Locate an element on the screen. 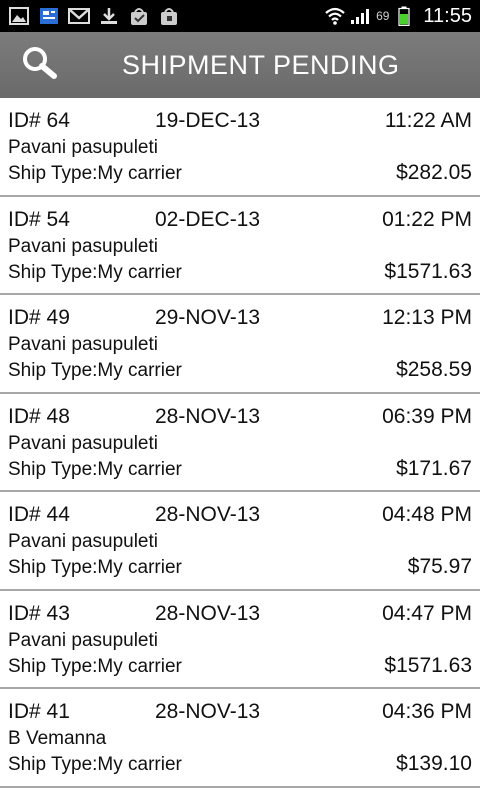 The width and height of the screenshot is (480, 800). clock: 11:55 is located at coordinates (447, 15).